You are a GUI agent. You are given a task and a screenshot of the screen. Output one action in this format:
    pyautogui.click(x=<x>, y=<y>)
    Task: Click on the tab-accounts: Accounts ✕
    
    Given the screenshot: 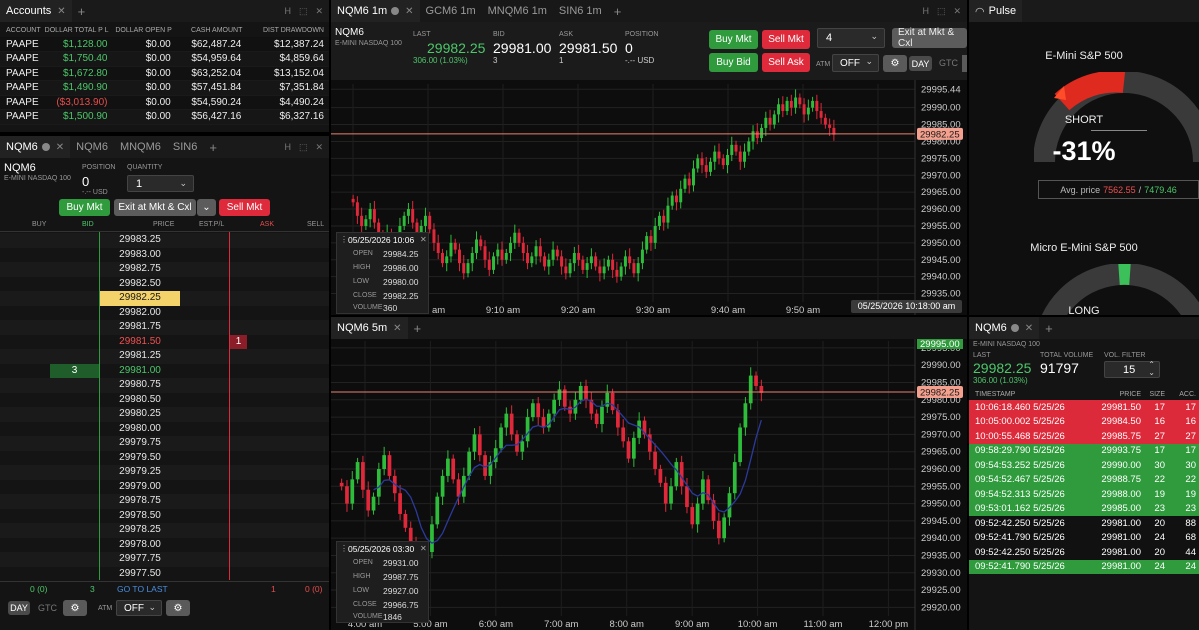 What is the action you would take?
    pyautogui.click(x=36, y=11)
    